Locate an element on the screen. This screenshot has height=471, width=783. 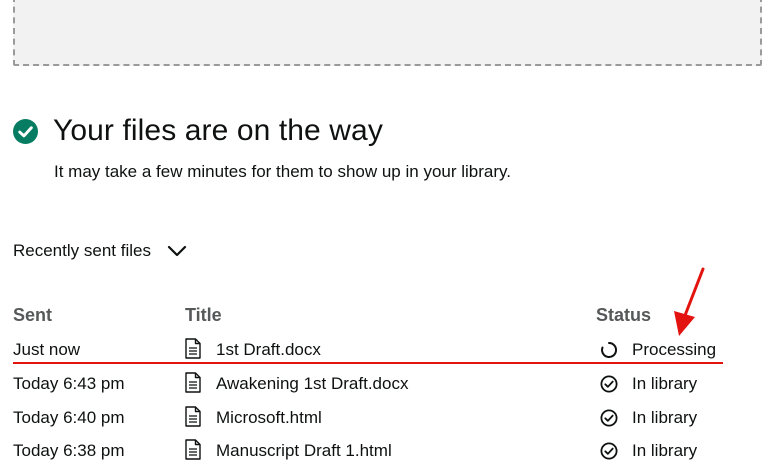
status-label: Processing is located at coordinates (674, 349).